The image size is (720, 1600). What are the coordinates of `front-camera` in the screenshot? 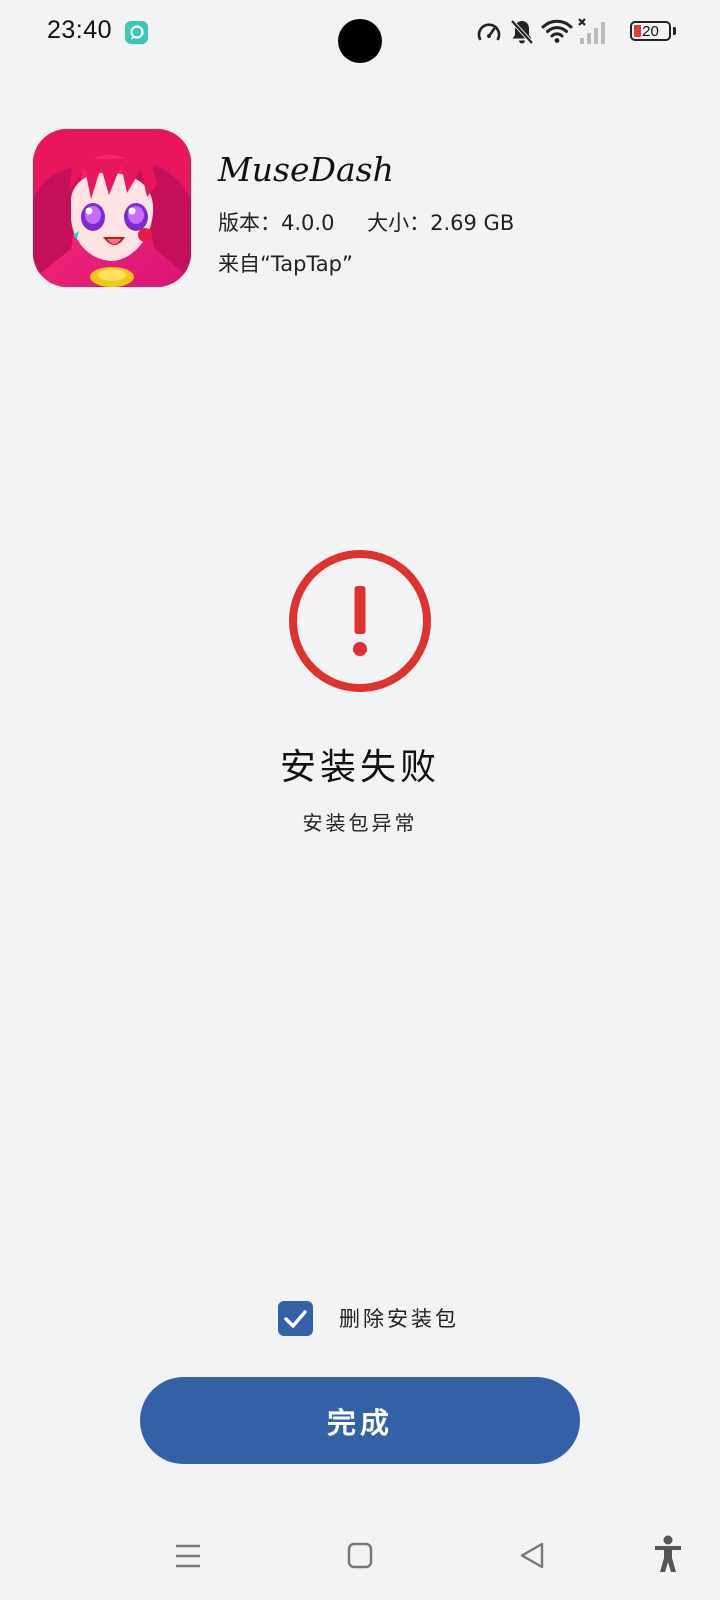 It's located at (360, 41).